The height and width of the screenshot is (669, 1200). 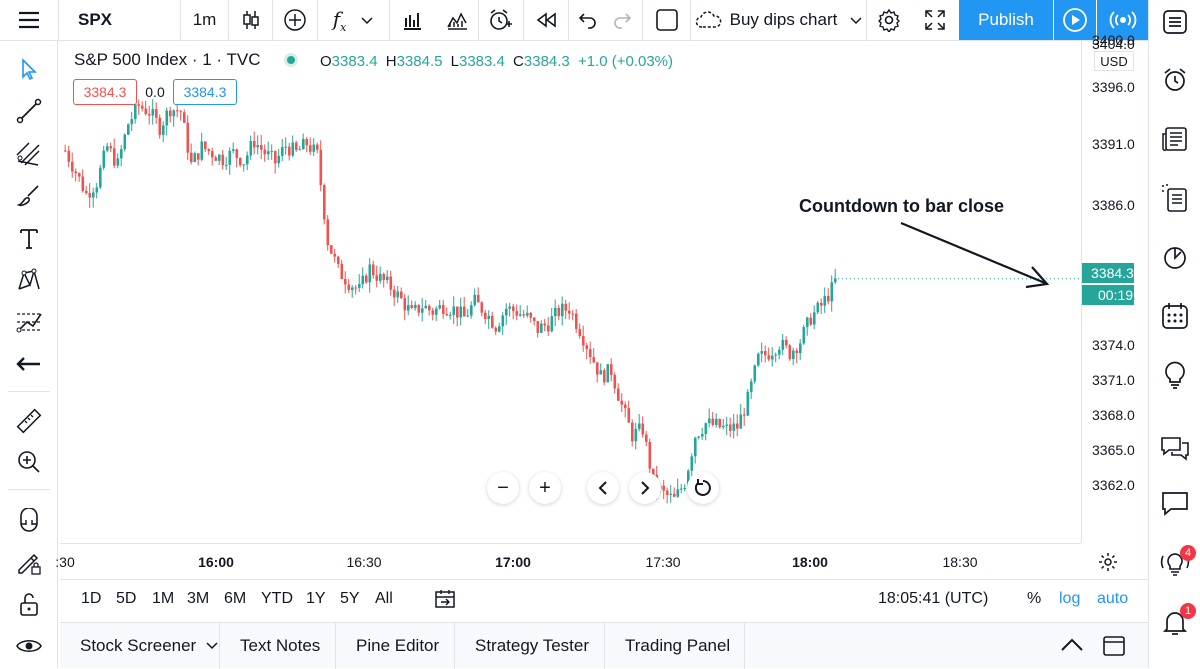 I want to click on compare-add-icon, so click(x=295, y=20).